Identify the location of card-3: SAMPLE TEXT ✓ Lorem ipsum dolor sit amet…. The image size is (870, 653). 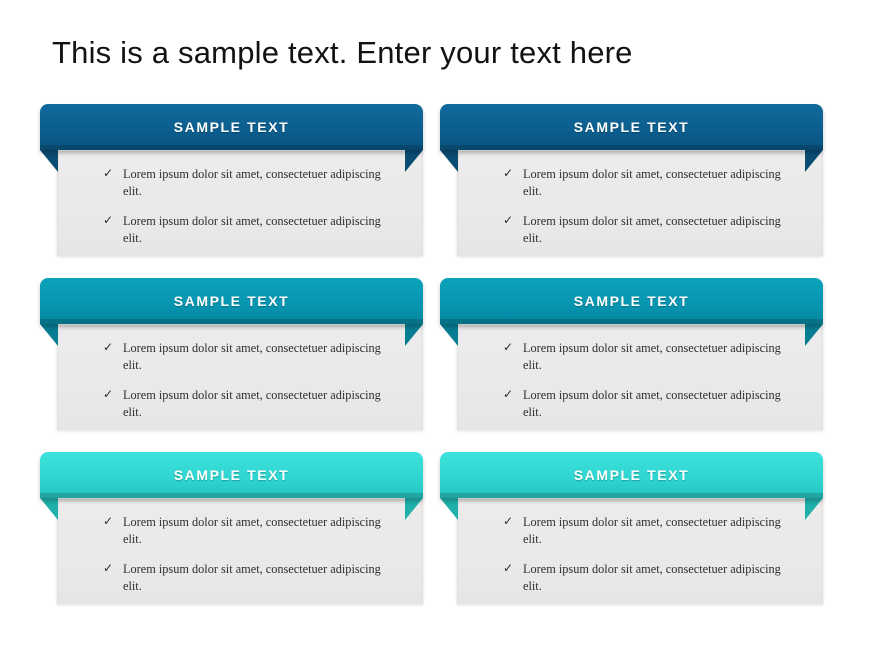
(231, 355).